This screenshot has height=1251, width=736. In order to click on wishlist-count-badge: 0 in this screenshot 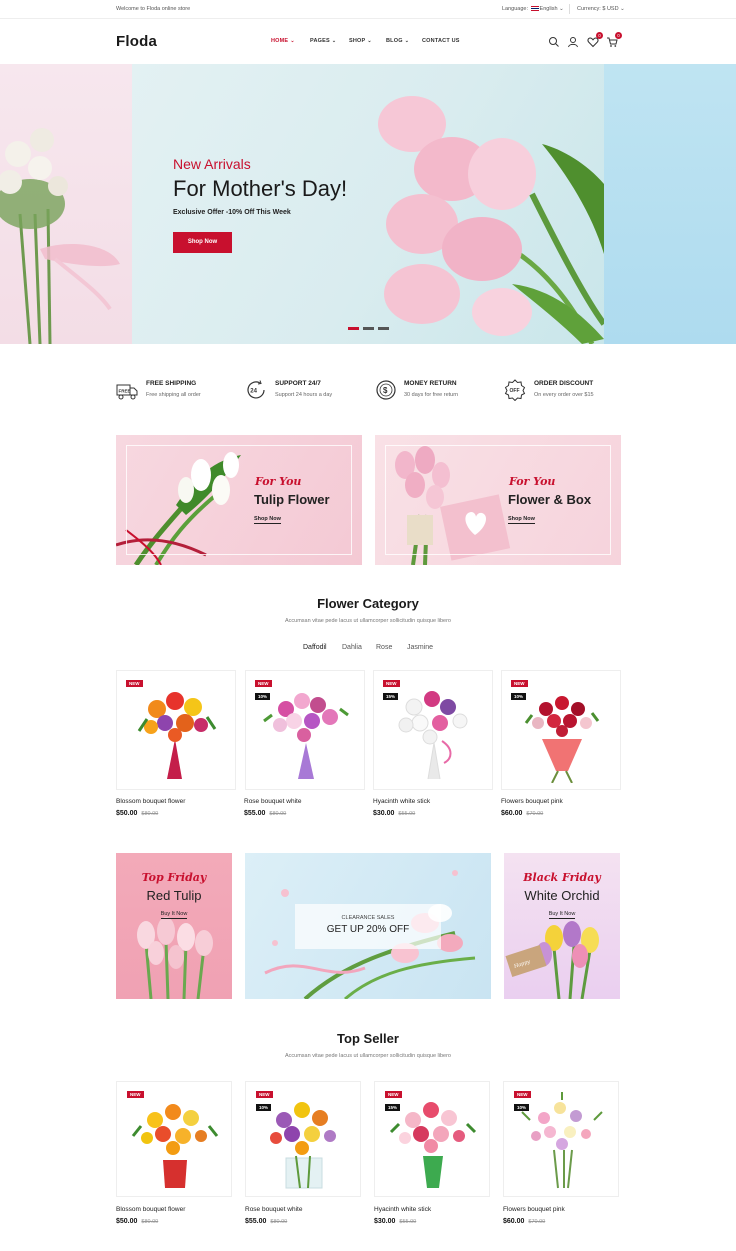, I will do `click(599, 35)`.